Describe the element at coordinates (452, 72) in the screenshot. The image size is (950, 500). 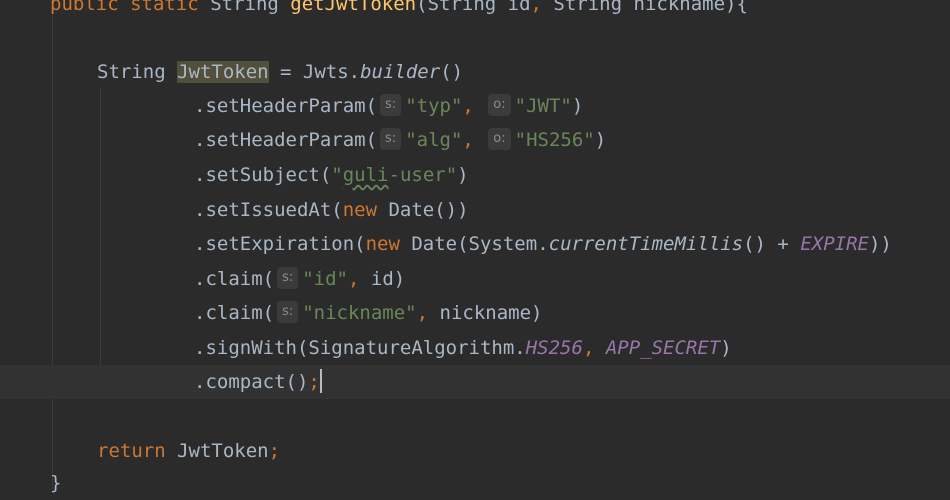
I see `parens: ()` at that location.